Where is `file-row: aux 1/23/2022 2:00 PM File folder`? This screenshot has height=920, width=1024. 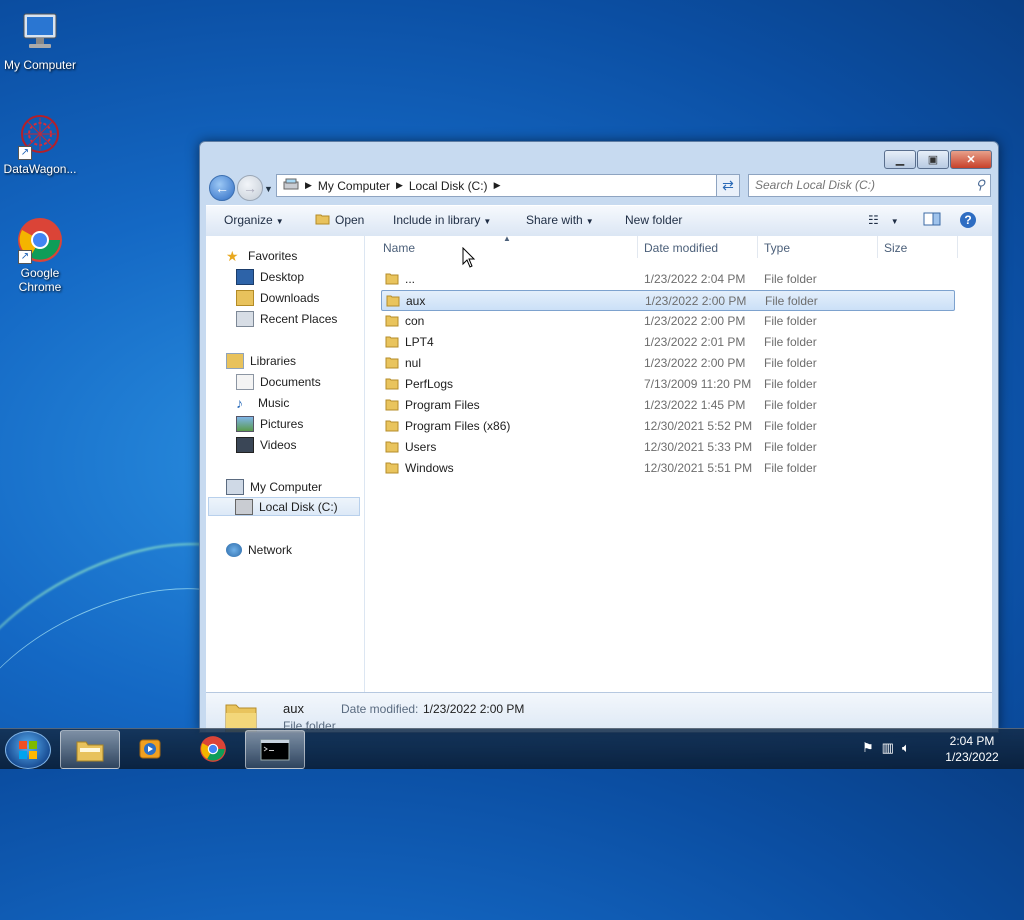 file-row: aux 1/23/2022 2:00 PM File folder is located at coordinates (668, 300).